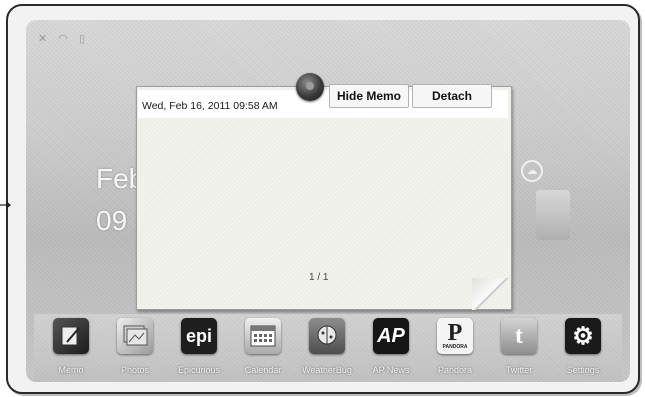 The height and width of the screenshot is (397, 645). I want to click on detach-button: Detach, so click(452, 96).